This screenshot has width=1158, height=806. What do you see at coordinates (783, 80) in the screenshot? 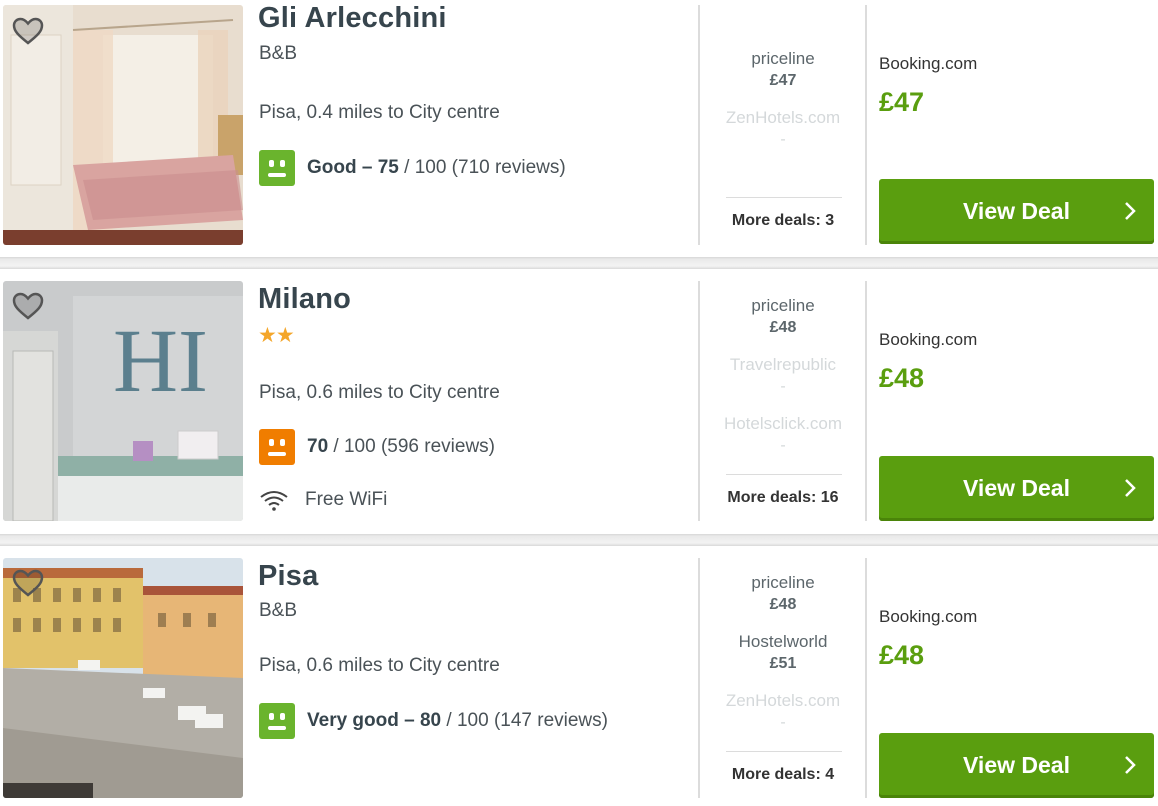
I see `deal-price: £47` at bounding box center [783, 80].